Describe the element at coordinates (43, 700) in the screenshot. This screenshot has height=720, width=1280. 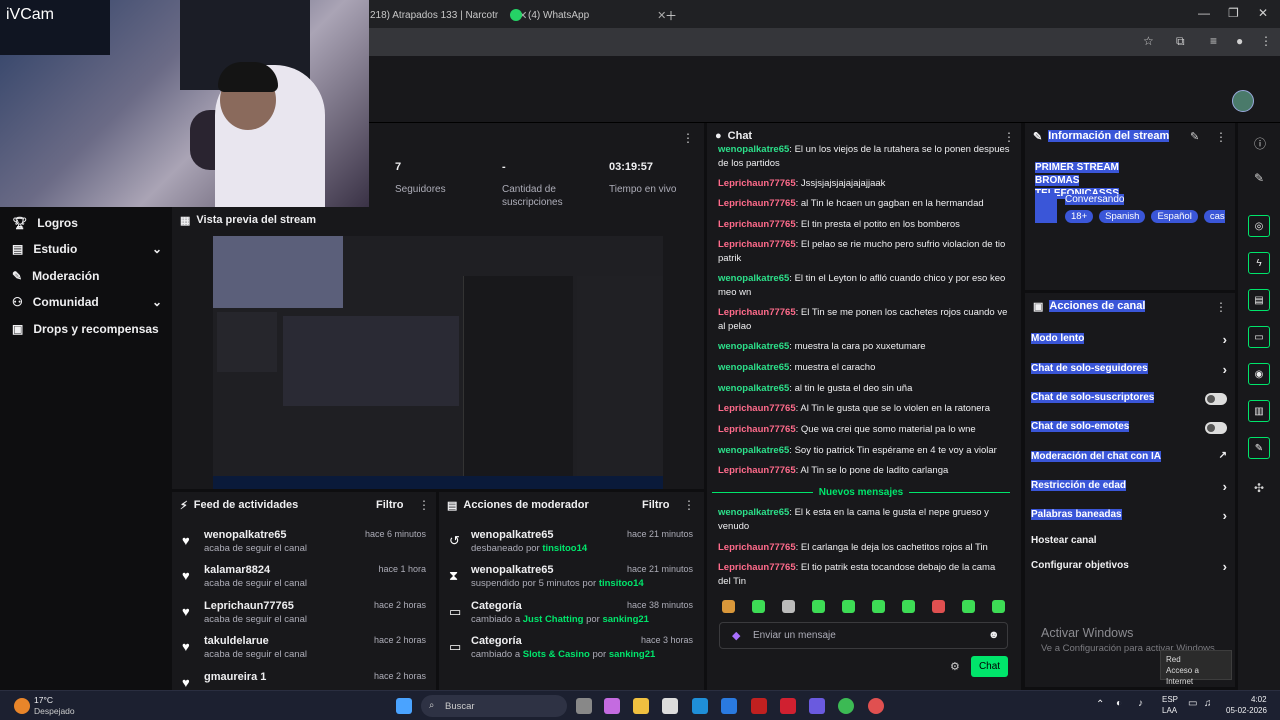
I see `weather-temp: 17°C` at that location.